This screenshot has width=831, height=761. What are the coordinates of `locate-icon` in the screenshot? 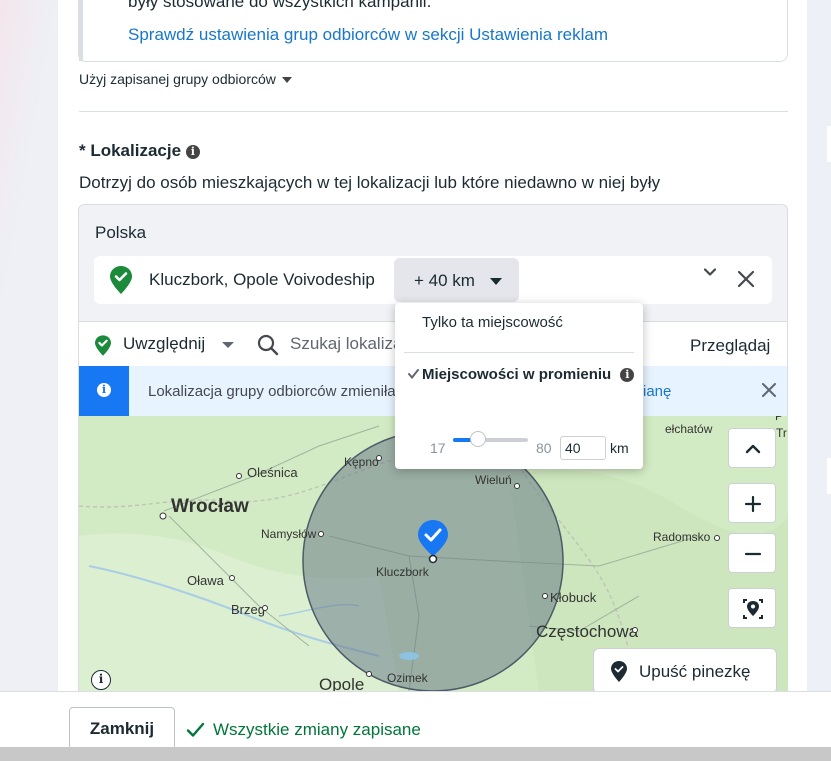 It's located at (753, 609).